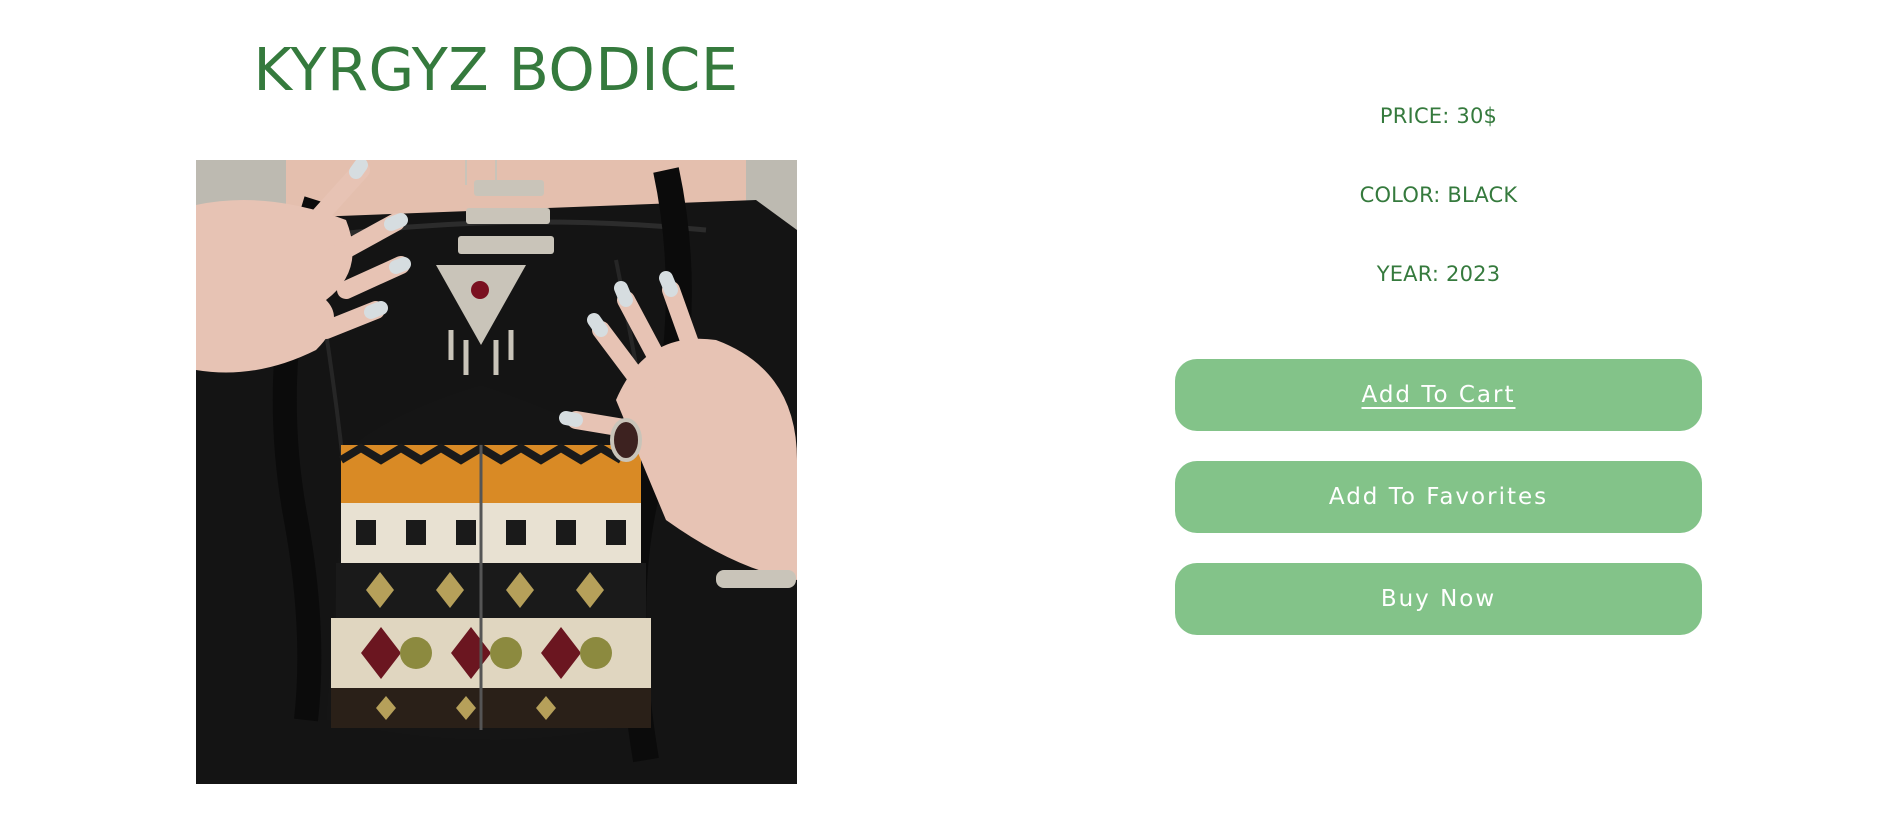 Image resolution: width=1892 pixels, height=822 pixels. I want to click on embroidered-corset, so click(488, 562).